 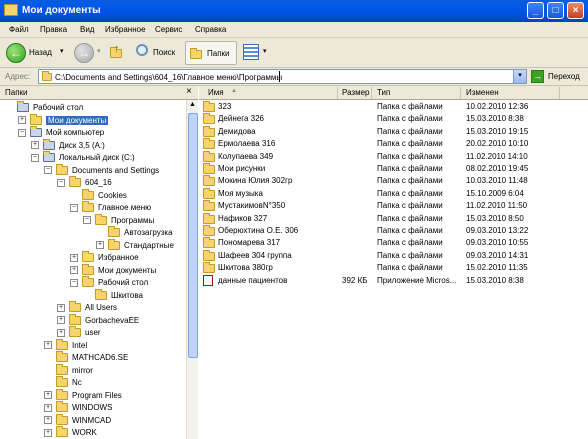 I want to click on cell-date: 15.03.2010 8:50, so click(x=495, y=218).